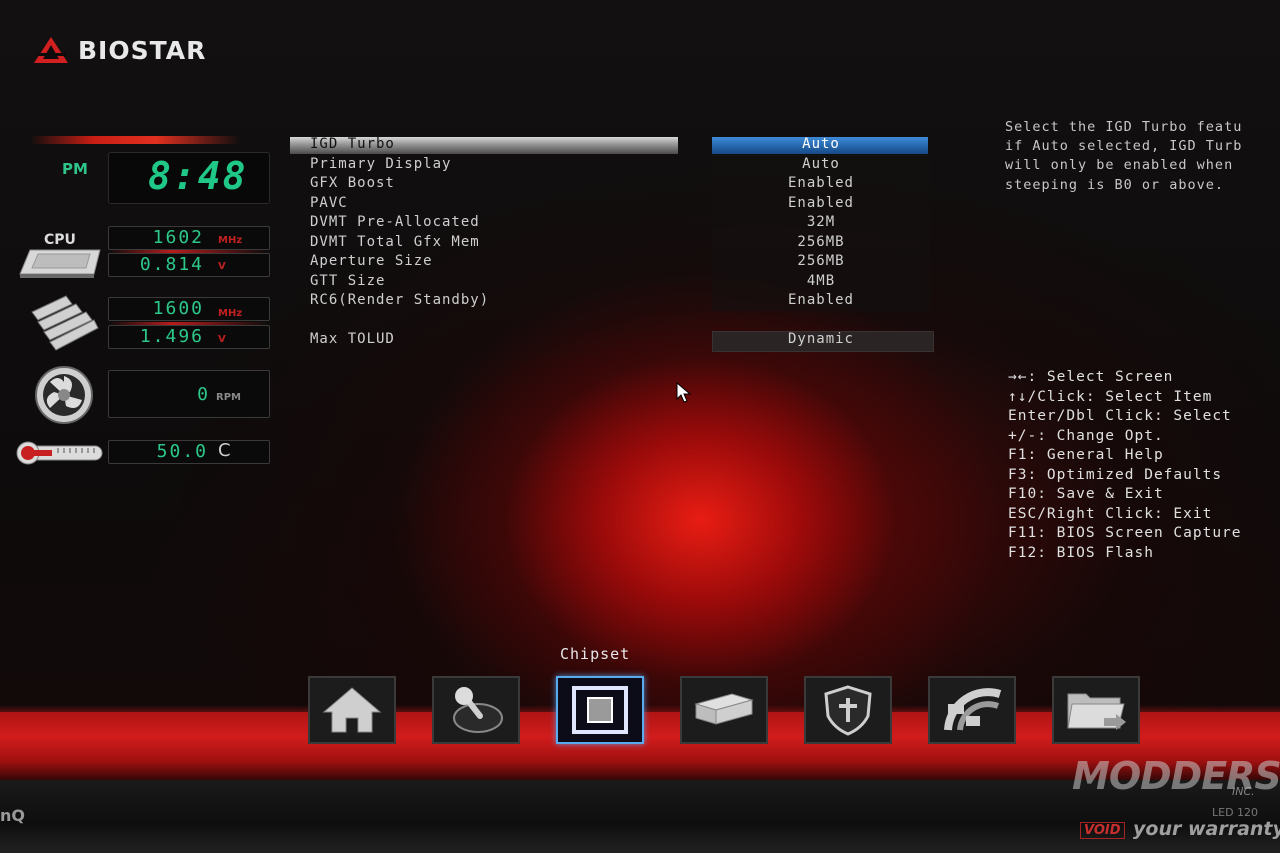 Image resolution: width=1280 pixels, height=853 pixels. Describe the element at coordinates (395, 241) in the screenshot. I see `setting-label: DVMT Total Gfx Mem` at that location.